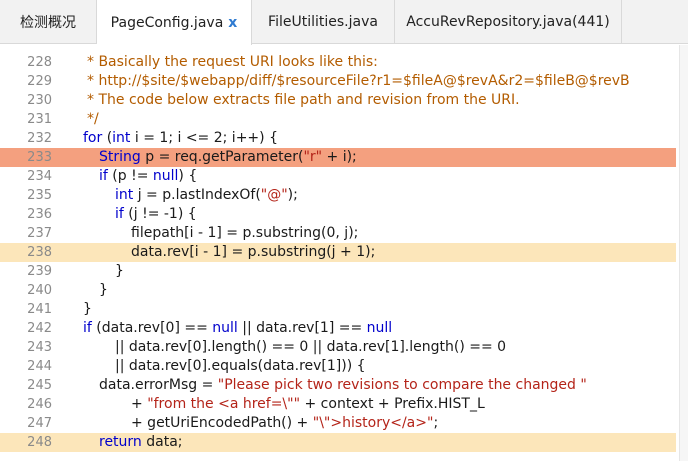 This screenshot has width=688, height=461. Describe the element at coordinates (683, 253) in the screenshot. I see `vertical-scrollbar` at that location.